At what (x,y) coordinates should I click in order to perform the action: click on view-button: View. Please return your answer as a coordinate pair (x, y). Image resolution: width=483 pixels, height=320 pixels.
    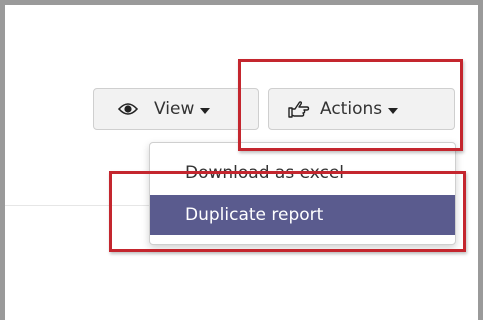
    Looking at the image, I should click on (176, 109).